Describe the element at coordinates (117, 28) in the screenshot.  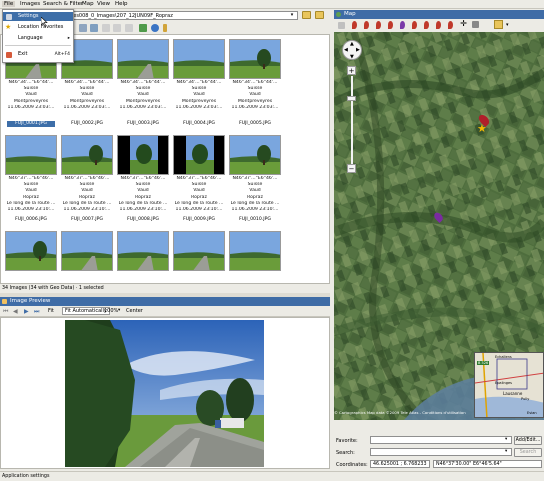
I see `redo-icon` at that location.